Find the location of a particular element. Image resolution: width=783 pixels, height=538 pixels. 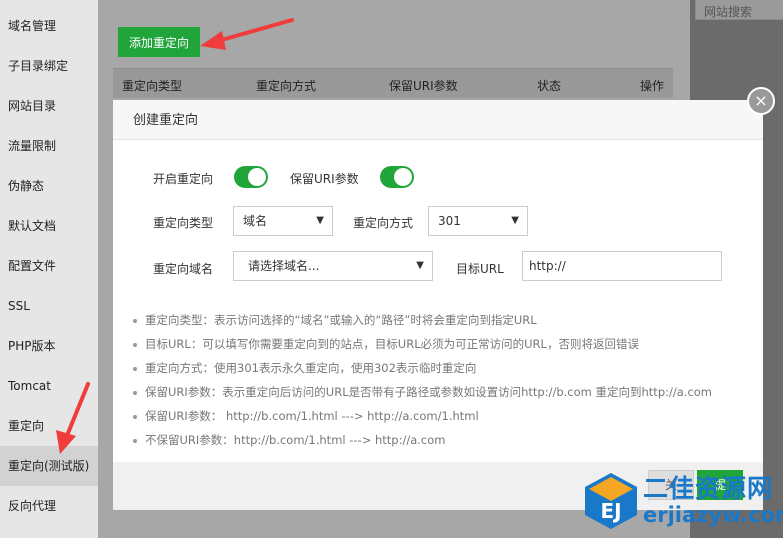

site-search-input: 网站搜索 is located at coordinates (739, 10).